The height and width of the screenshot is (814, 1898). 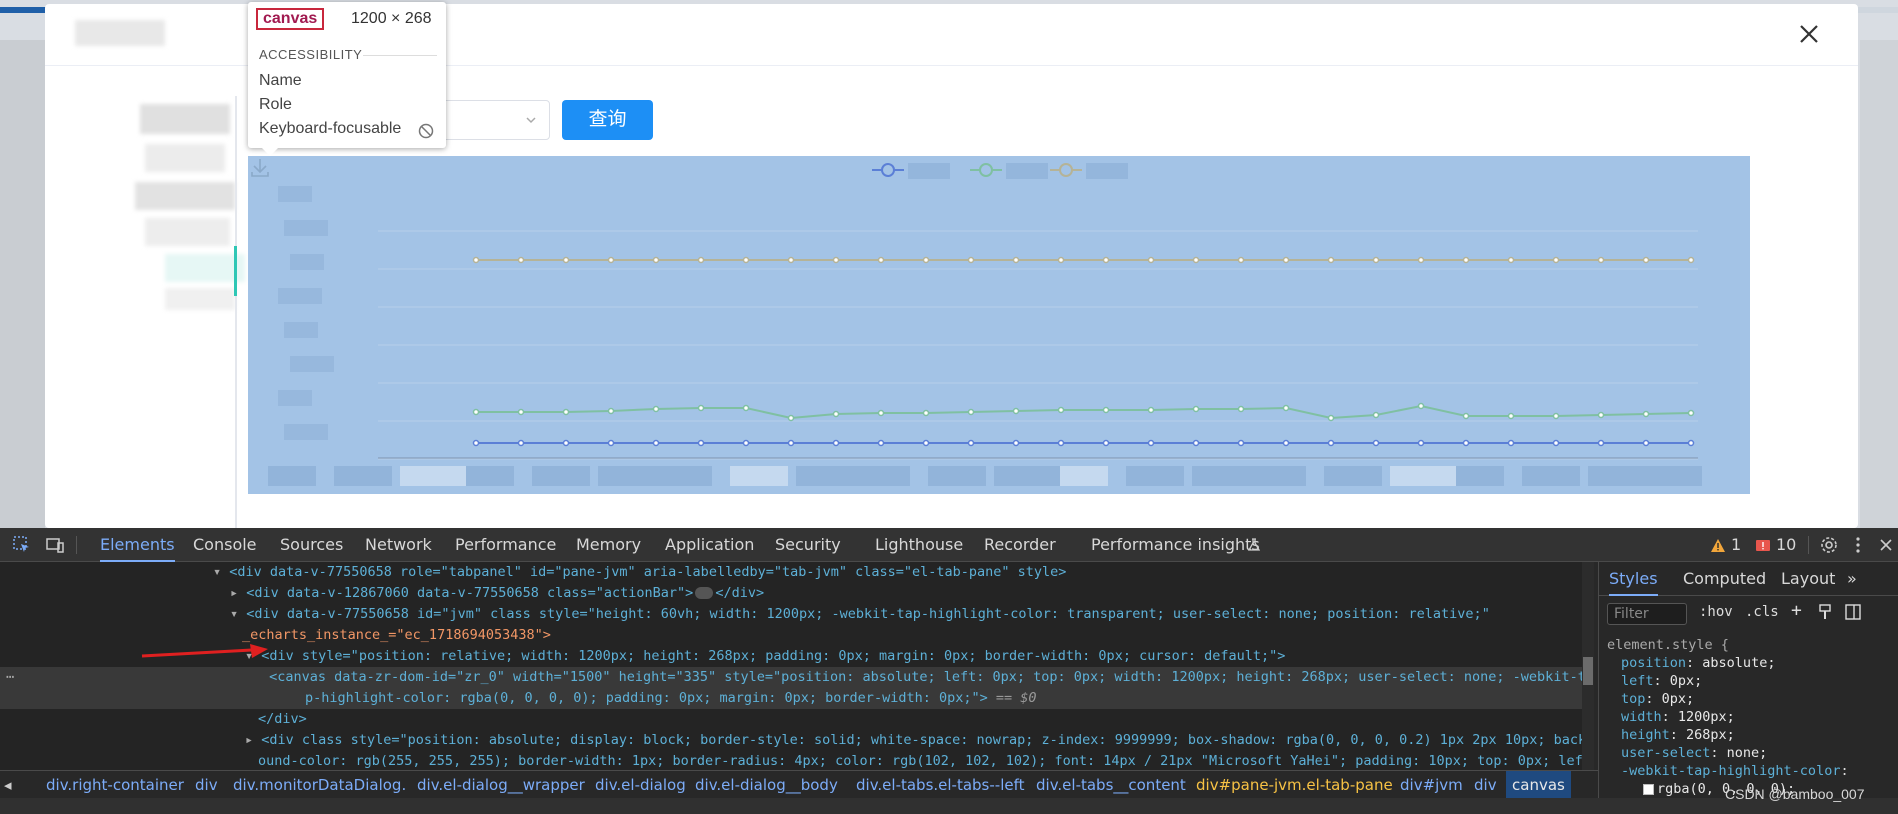 I want to click on tab-memory: Memory, so click(x=608, y=545).